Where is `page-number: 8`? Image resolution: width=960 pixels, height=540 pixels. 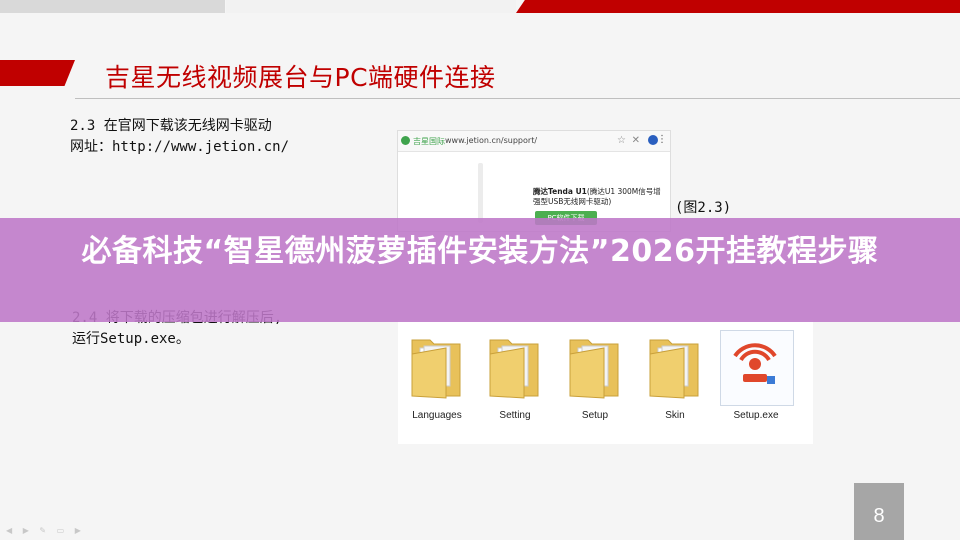
page-number: 8 is located at coordinates (879, 516).